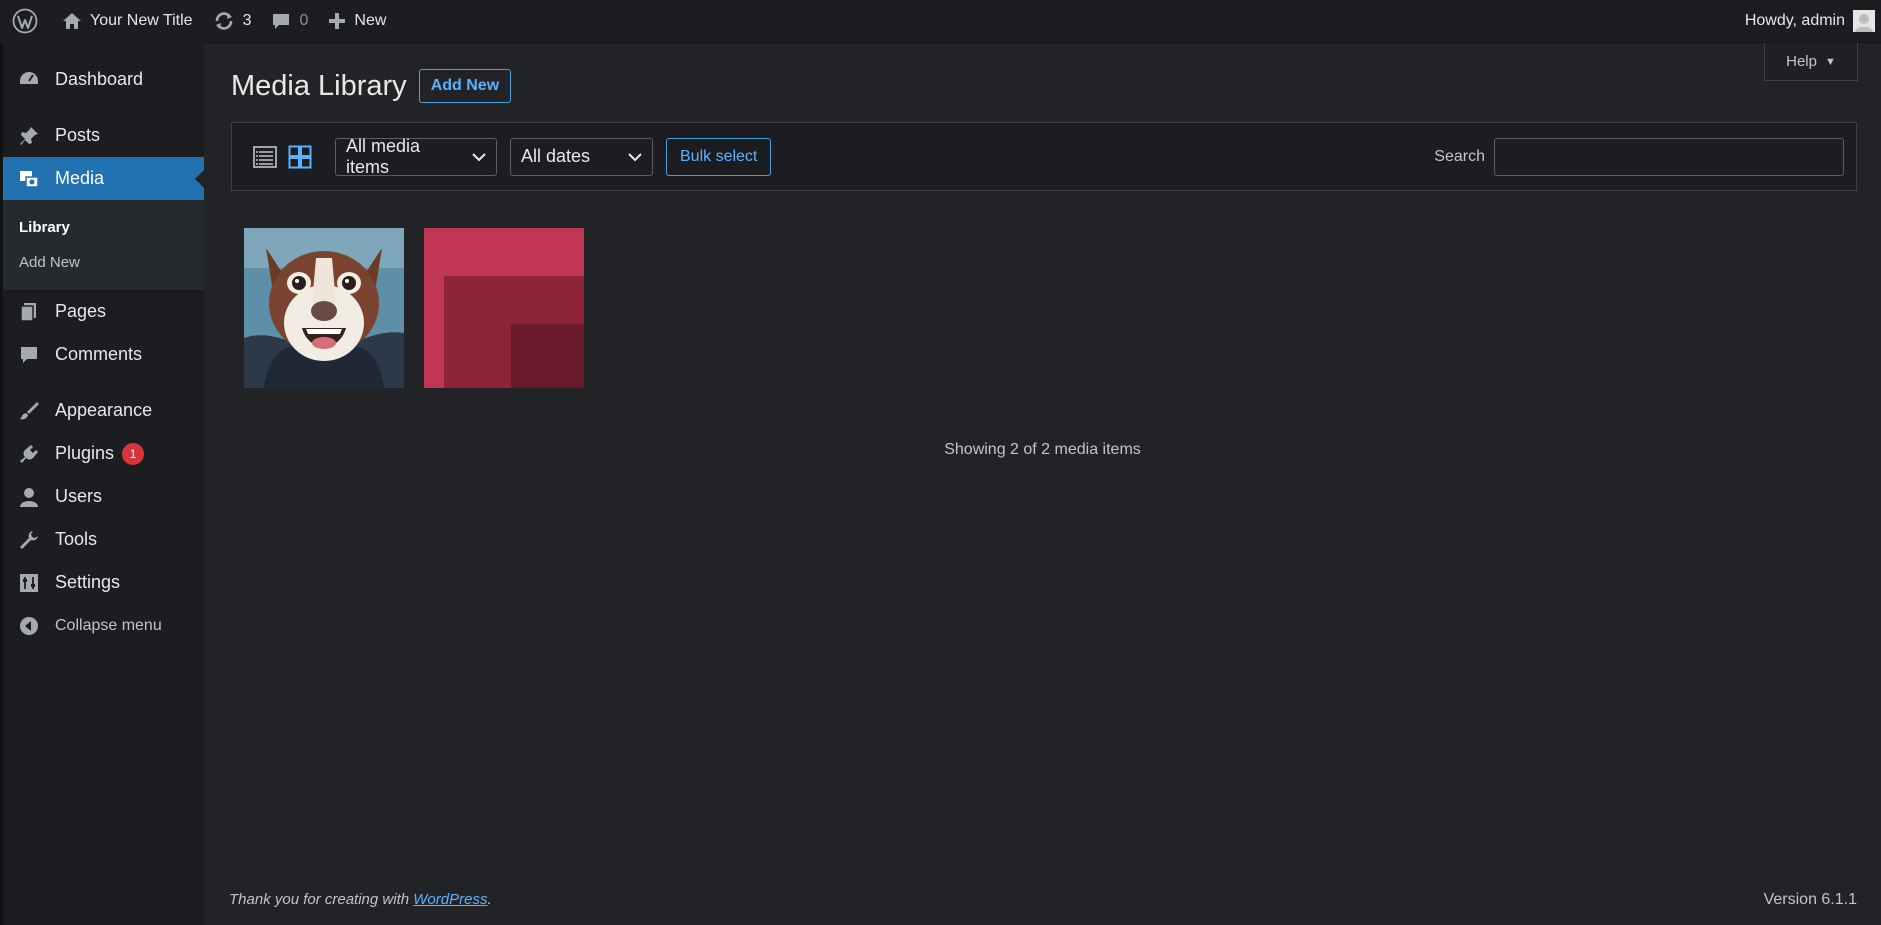  Describe the element at coordinates (103, 496) in the screenshot. I see `menu-item-users: Users` at that location.